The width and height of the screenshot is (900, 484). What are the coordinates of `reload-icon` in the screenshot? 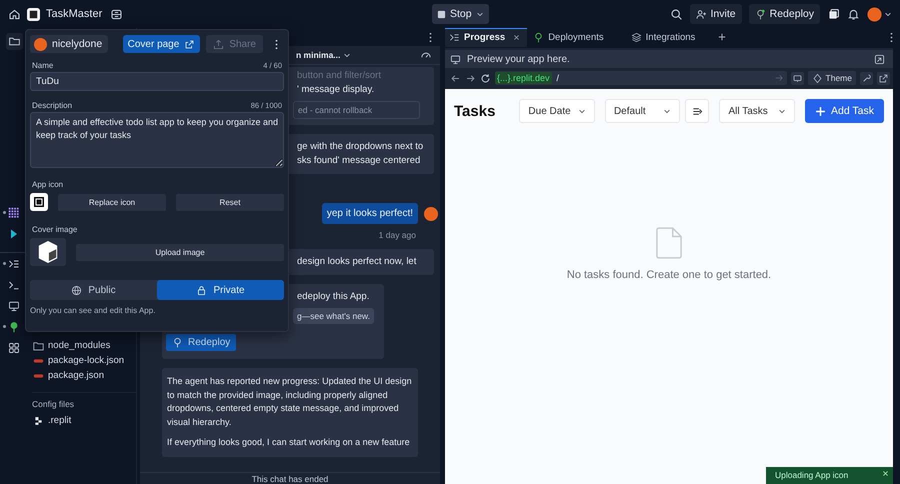 It's located at (485, 78).